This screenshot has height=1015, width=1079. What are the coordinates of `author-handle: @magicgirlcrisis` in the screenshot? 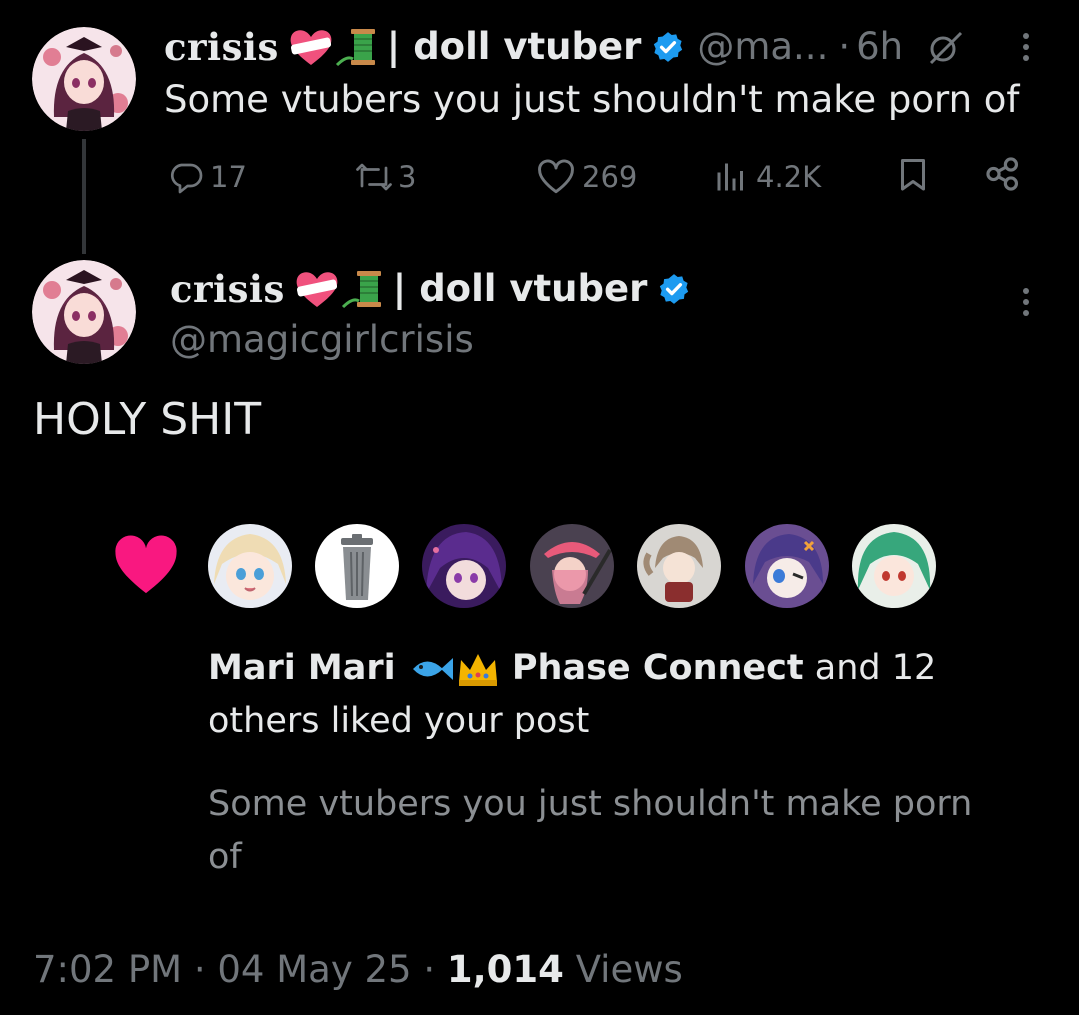 It's located at (322, 340).